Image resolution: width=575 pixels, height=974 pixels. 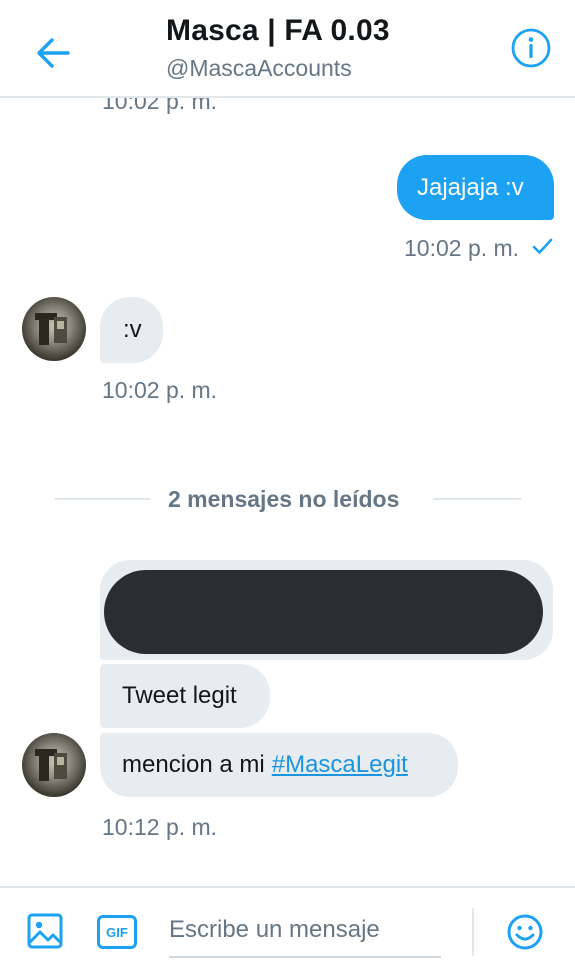 I want to click on received-message-timestamp: 10:12 p. m., so click(x=160, y=827).